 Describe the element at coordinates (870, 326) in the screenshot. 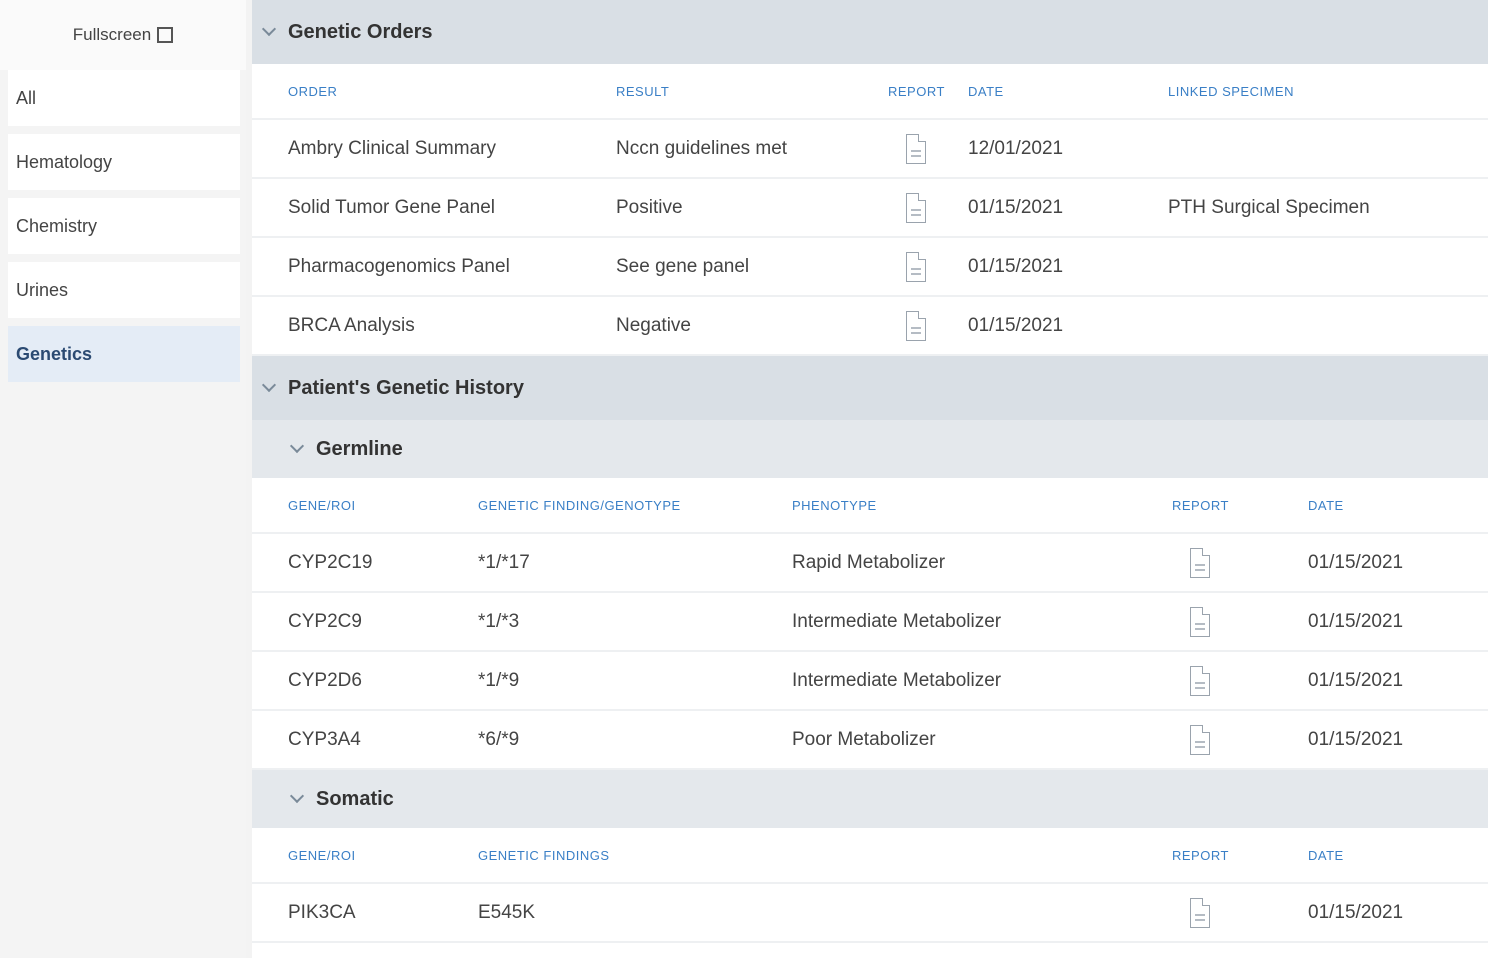

I see `table-row: BRCA Analysis Negative 01/15/2021` at that location.